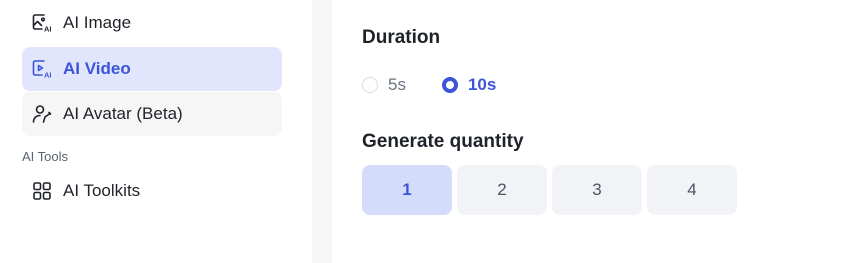 This screenshot has width=847, height=263. I want to click on duration-option-5s: 5s, so click(384, 85).